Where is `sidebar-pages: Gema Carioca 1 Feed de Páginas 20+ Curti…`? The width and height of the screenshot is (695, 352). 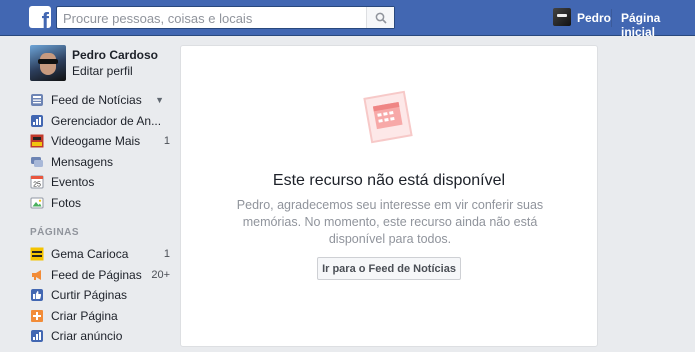 sidebar-pages: Gema Carioca 1 Feed de Páginas 20+ Curti… is located at coordinates (100, 295).